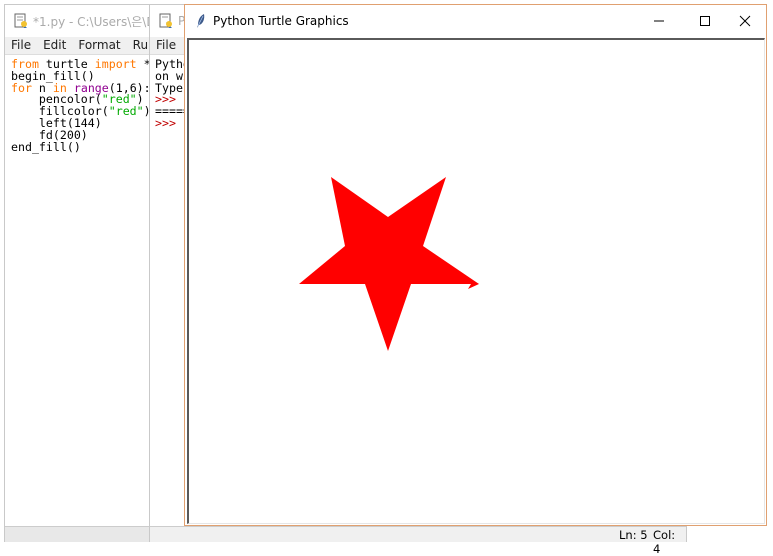 This screenshot has width=773, height=556. I want to click on close-button, so click(745, 21).